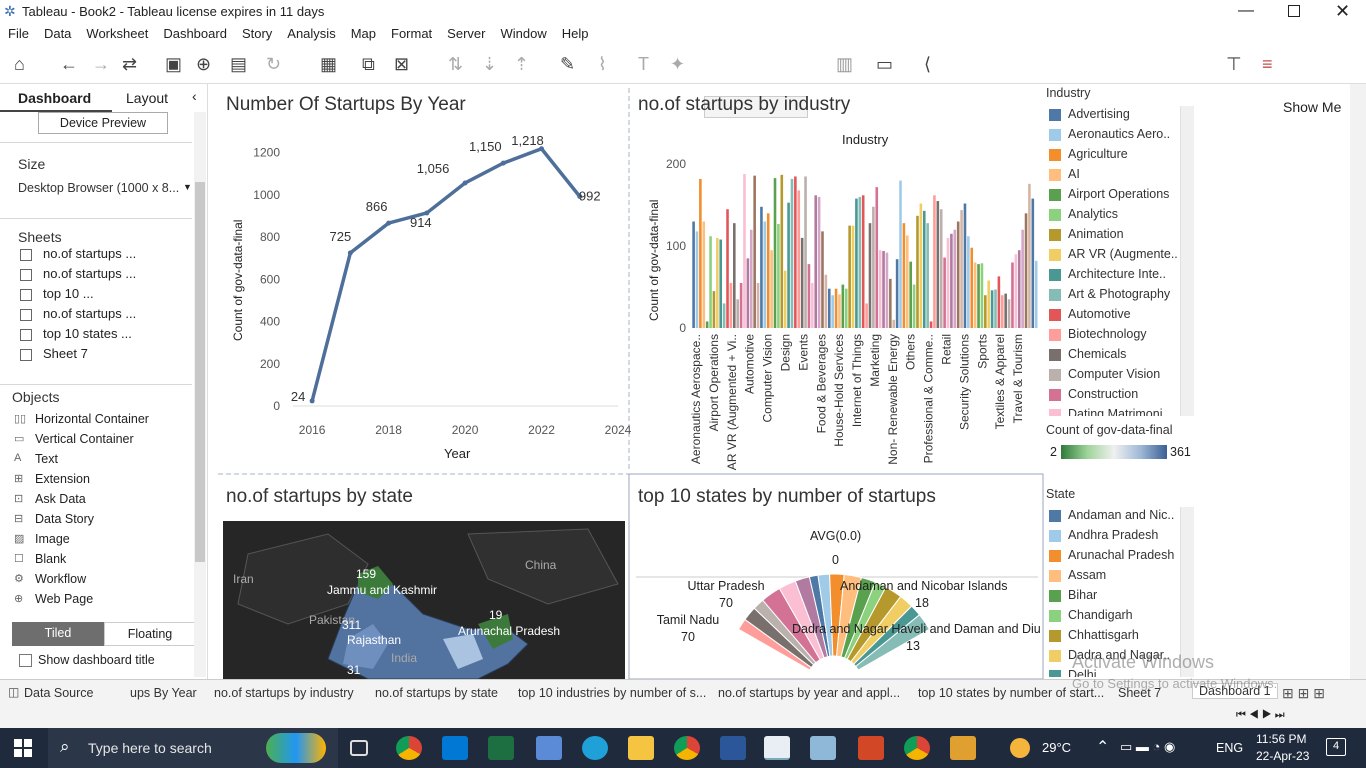 The height and width of the screenshot is (768, 1366). Describe the element at coordinates (58, 634) in the screenshot. I see `tiled-button: Tiled` at that location.